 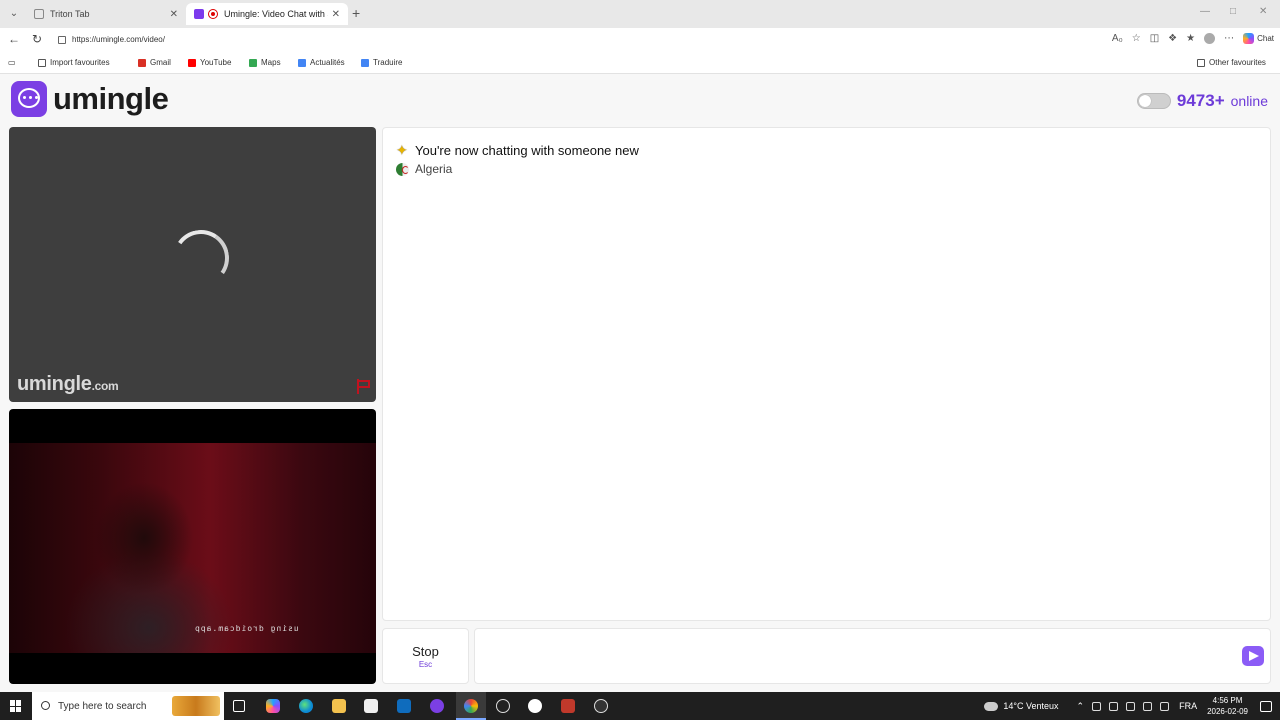 I want to click on windows-start-icon, so click(x=16, y=706).